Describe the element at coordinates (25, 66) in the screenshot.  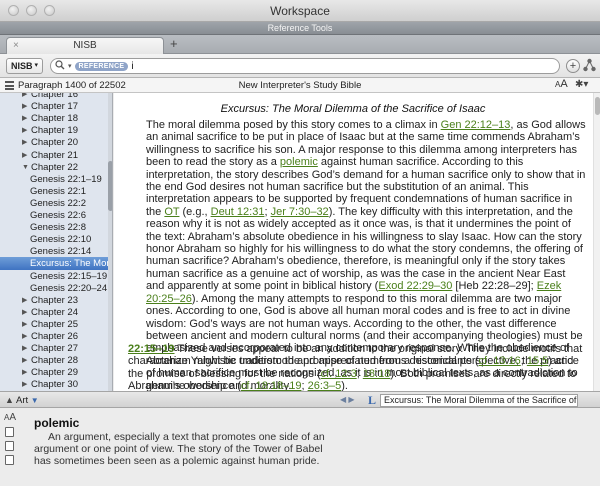
I see `source-select: NISB ▾` at that location.